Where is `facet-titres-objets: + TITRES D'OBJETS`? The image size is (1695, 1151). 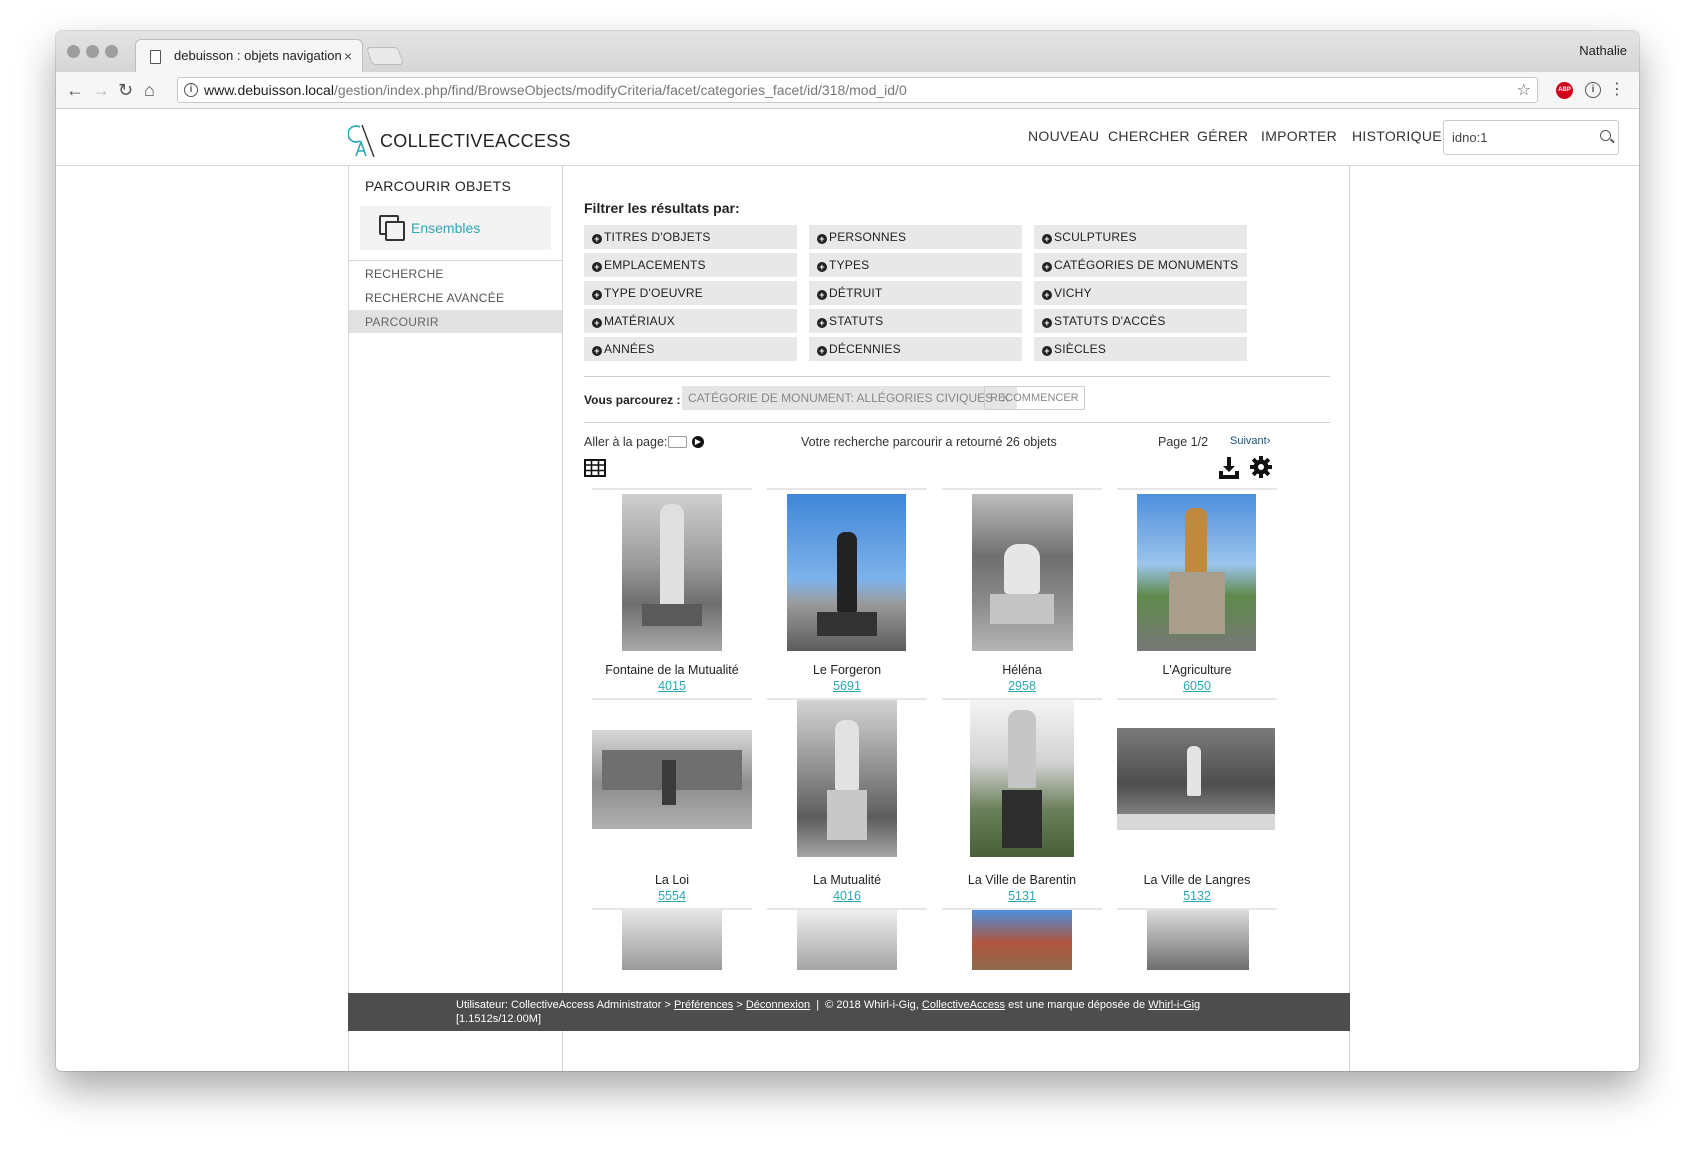 facet-titres-objets: + TITRES D'OBJETS is located at coordinates (690, 237).